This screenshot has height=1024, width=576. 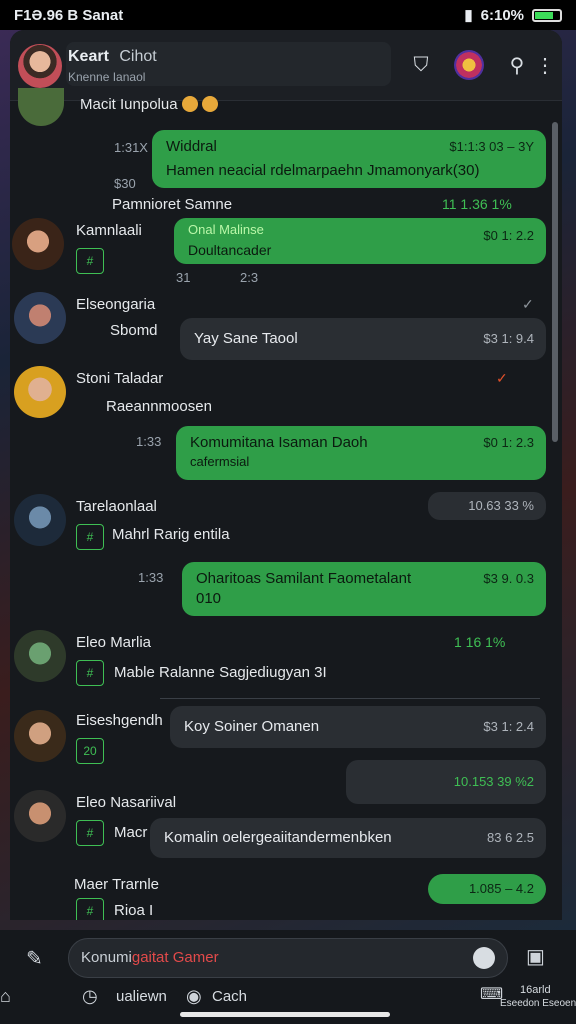 What do you see at coordinates (358, 727) in the screenshot?
I see `message-bubble: Koy Soiner Omanen $3 1: 2.4` at bounding box center [358, 727].